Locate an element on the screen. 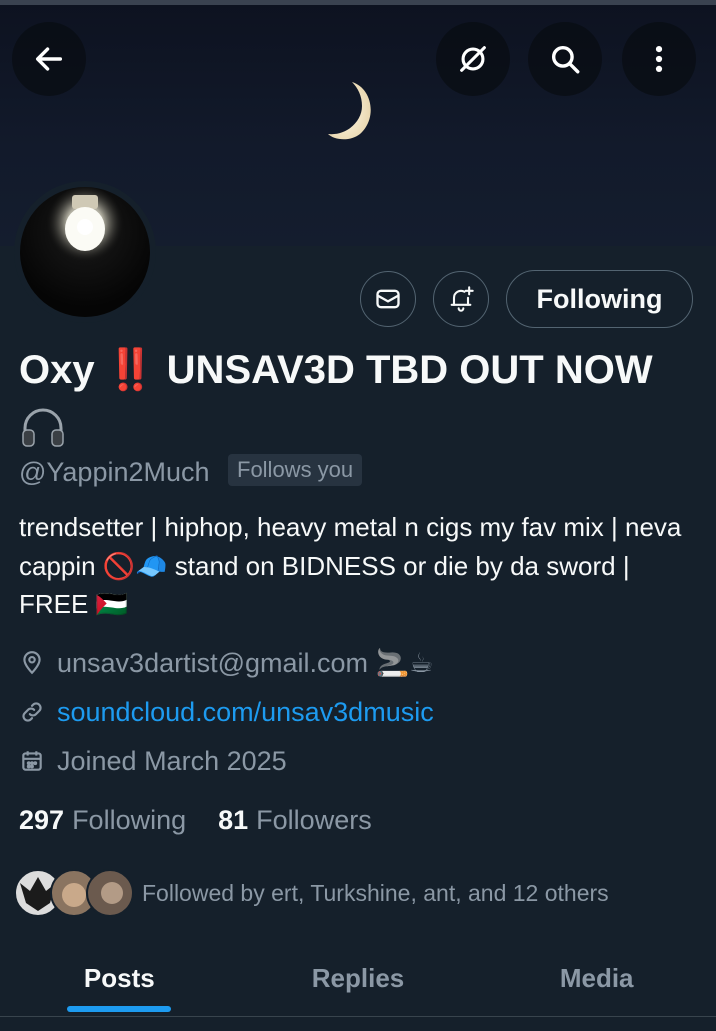 Image resolution: width=716 pixels, height=1031 pixels. tab-media-label: Media is located at coordinates (596, 977).